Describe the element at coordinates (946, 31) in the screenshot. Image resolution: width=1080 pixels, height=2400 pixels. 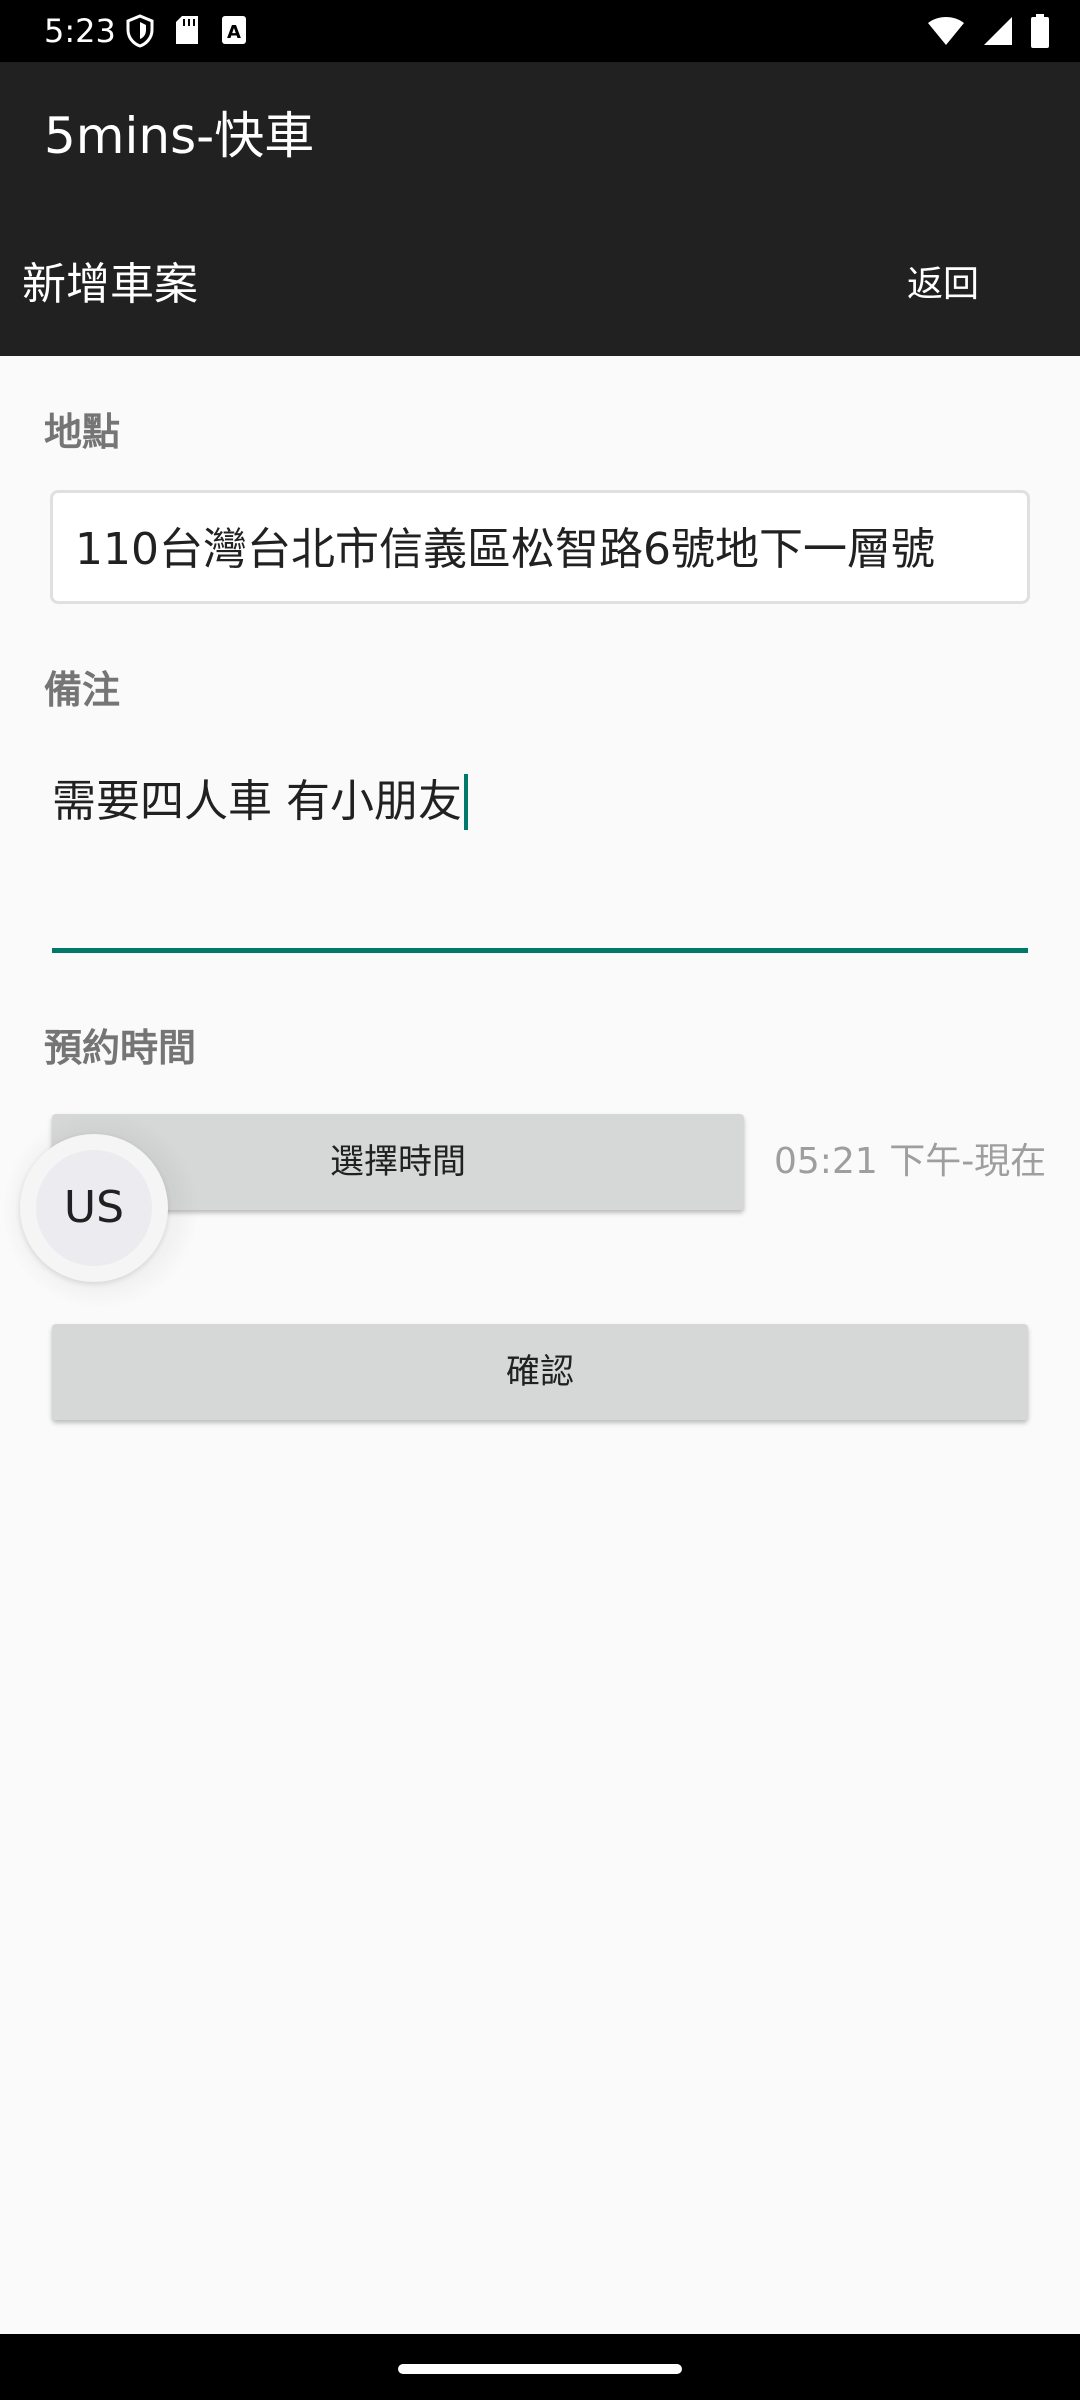
I see `wifi-icon` at that location.